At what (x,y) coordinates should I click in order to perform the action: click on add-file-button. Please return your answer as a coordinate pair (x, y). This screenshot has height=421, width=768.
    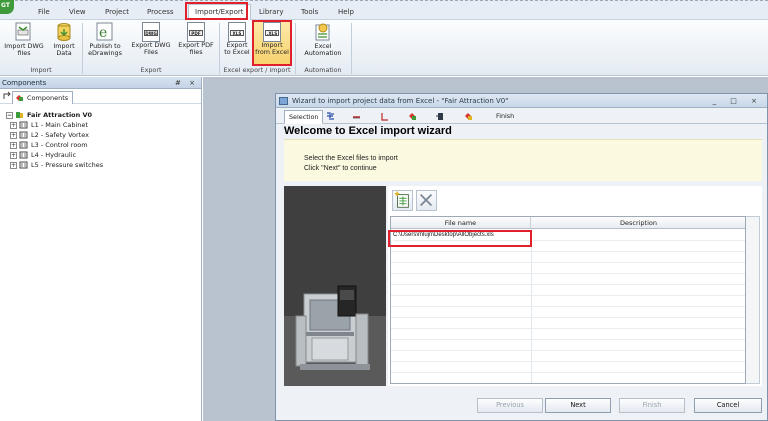
    Looking at the image, I should click on (402, 200).